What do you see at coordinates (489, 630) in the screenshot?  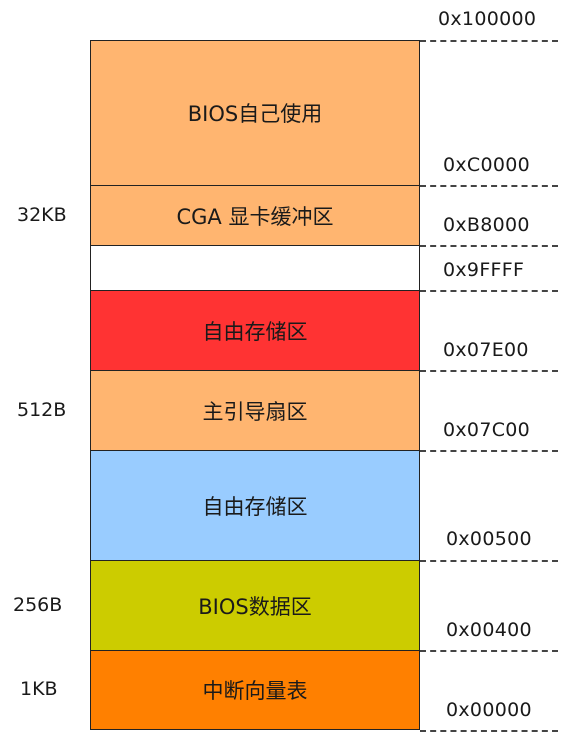 I see `address-label: 0x00400` at bounding box center [489, 630].